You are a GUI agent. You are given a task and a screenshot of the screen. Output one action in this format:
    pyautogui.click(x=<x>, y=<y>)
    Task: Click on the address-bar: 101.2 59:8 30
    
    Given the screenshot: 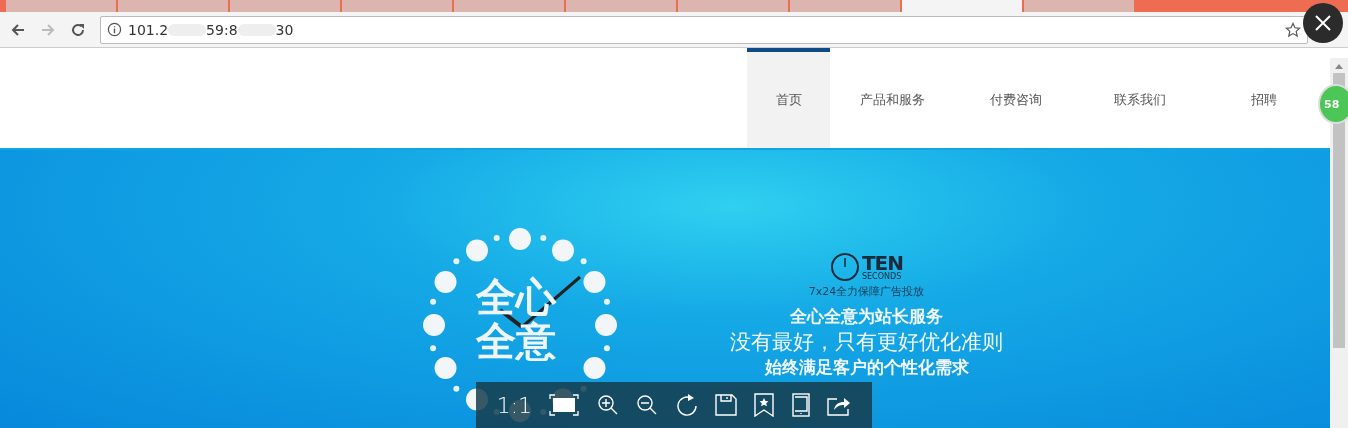 What is the action you would take?
    pyautogui.click(x=704, y=29)
    